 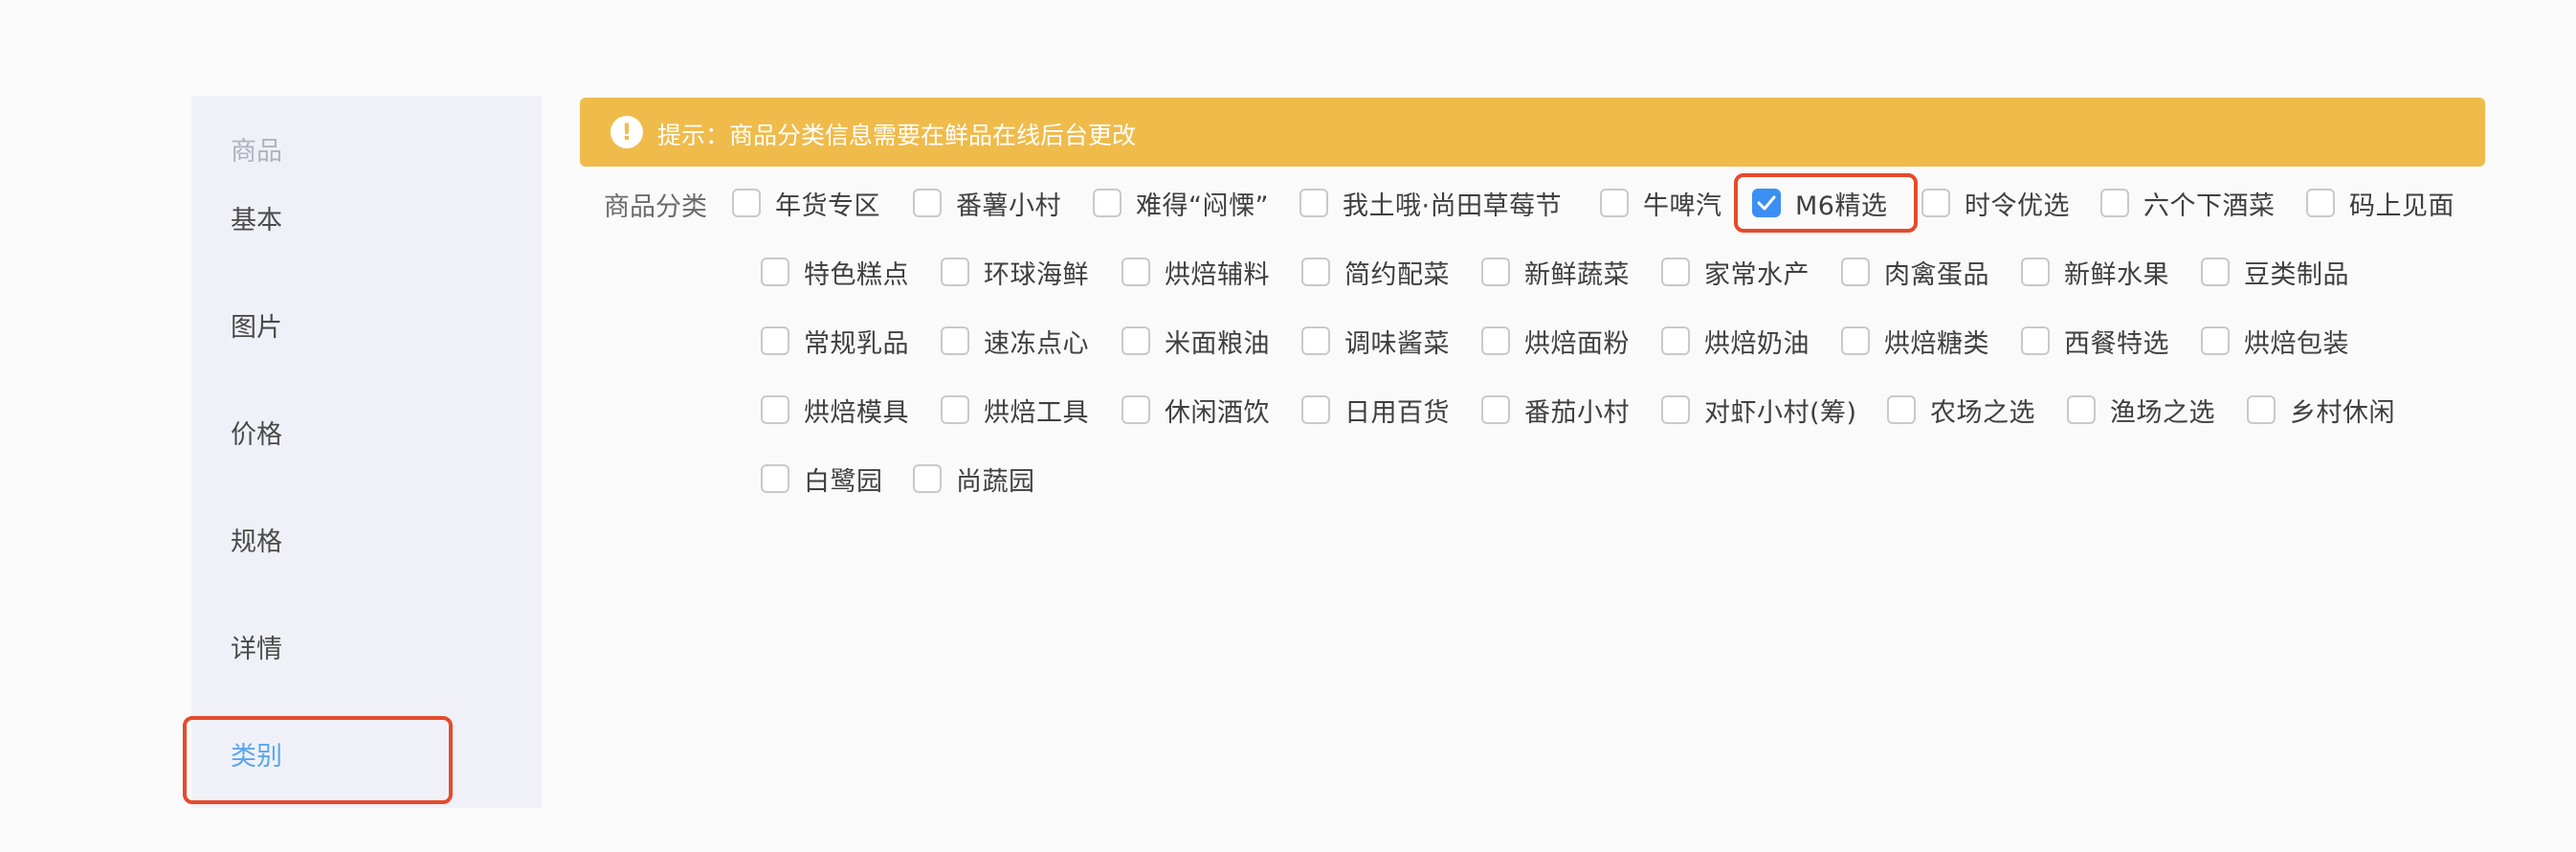 I want to click on category-option: 番茄小村, so click(x=1555, y=410).